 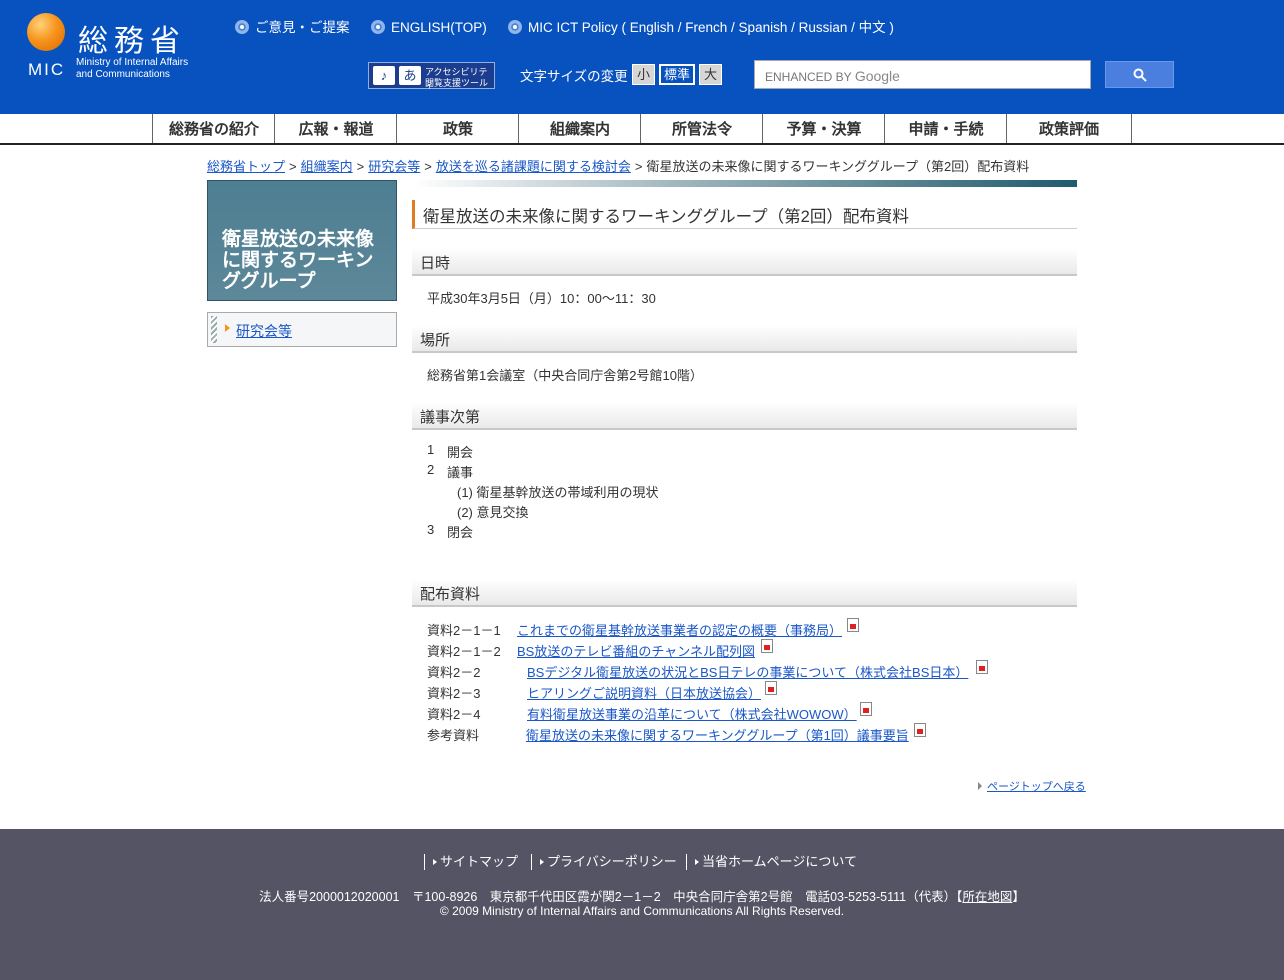 I want to click on datetime-text: 平成30年3月5日（月）10：00～11：30, so click(x=541, y=298).